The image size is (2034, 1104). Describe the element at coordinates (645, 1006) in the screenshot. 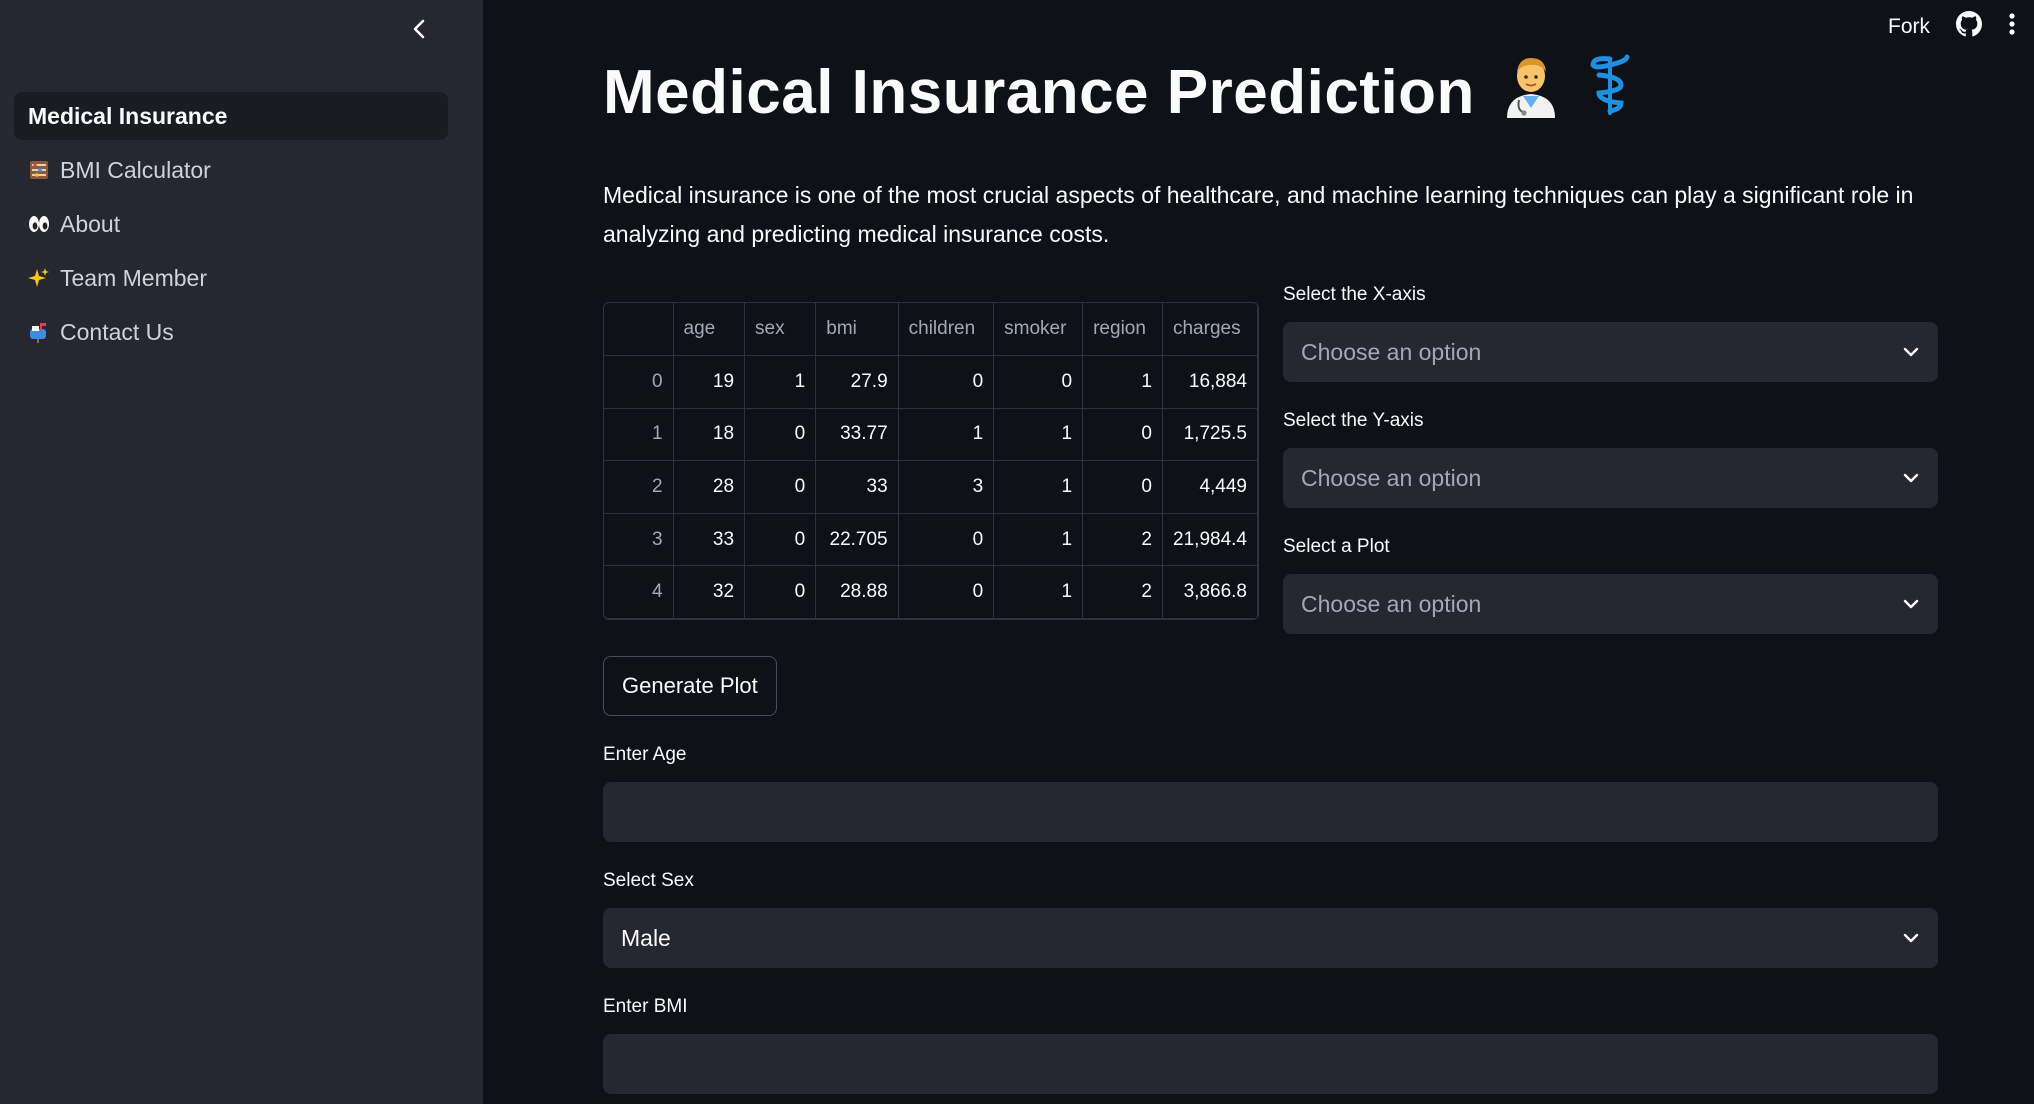

I see `bmi-label: Enter BMI` at that location.